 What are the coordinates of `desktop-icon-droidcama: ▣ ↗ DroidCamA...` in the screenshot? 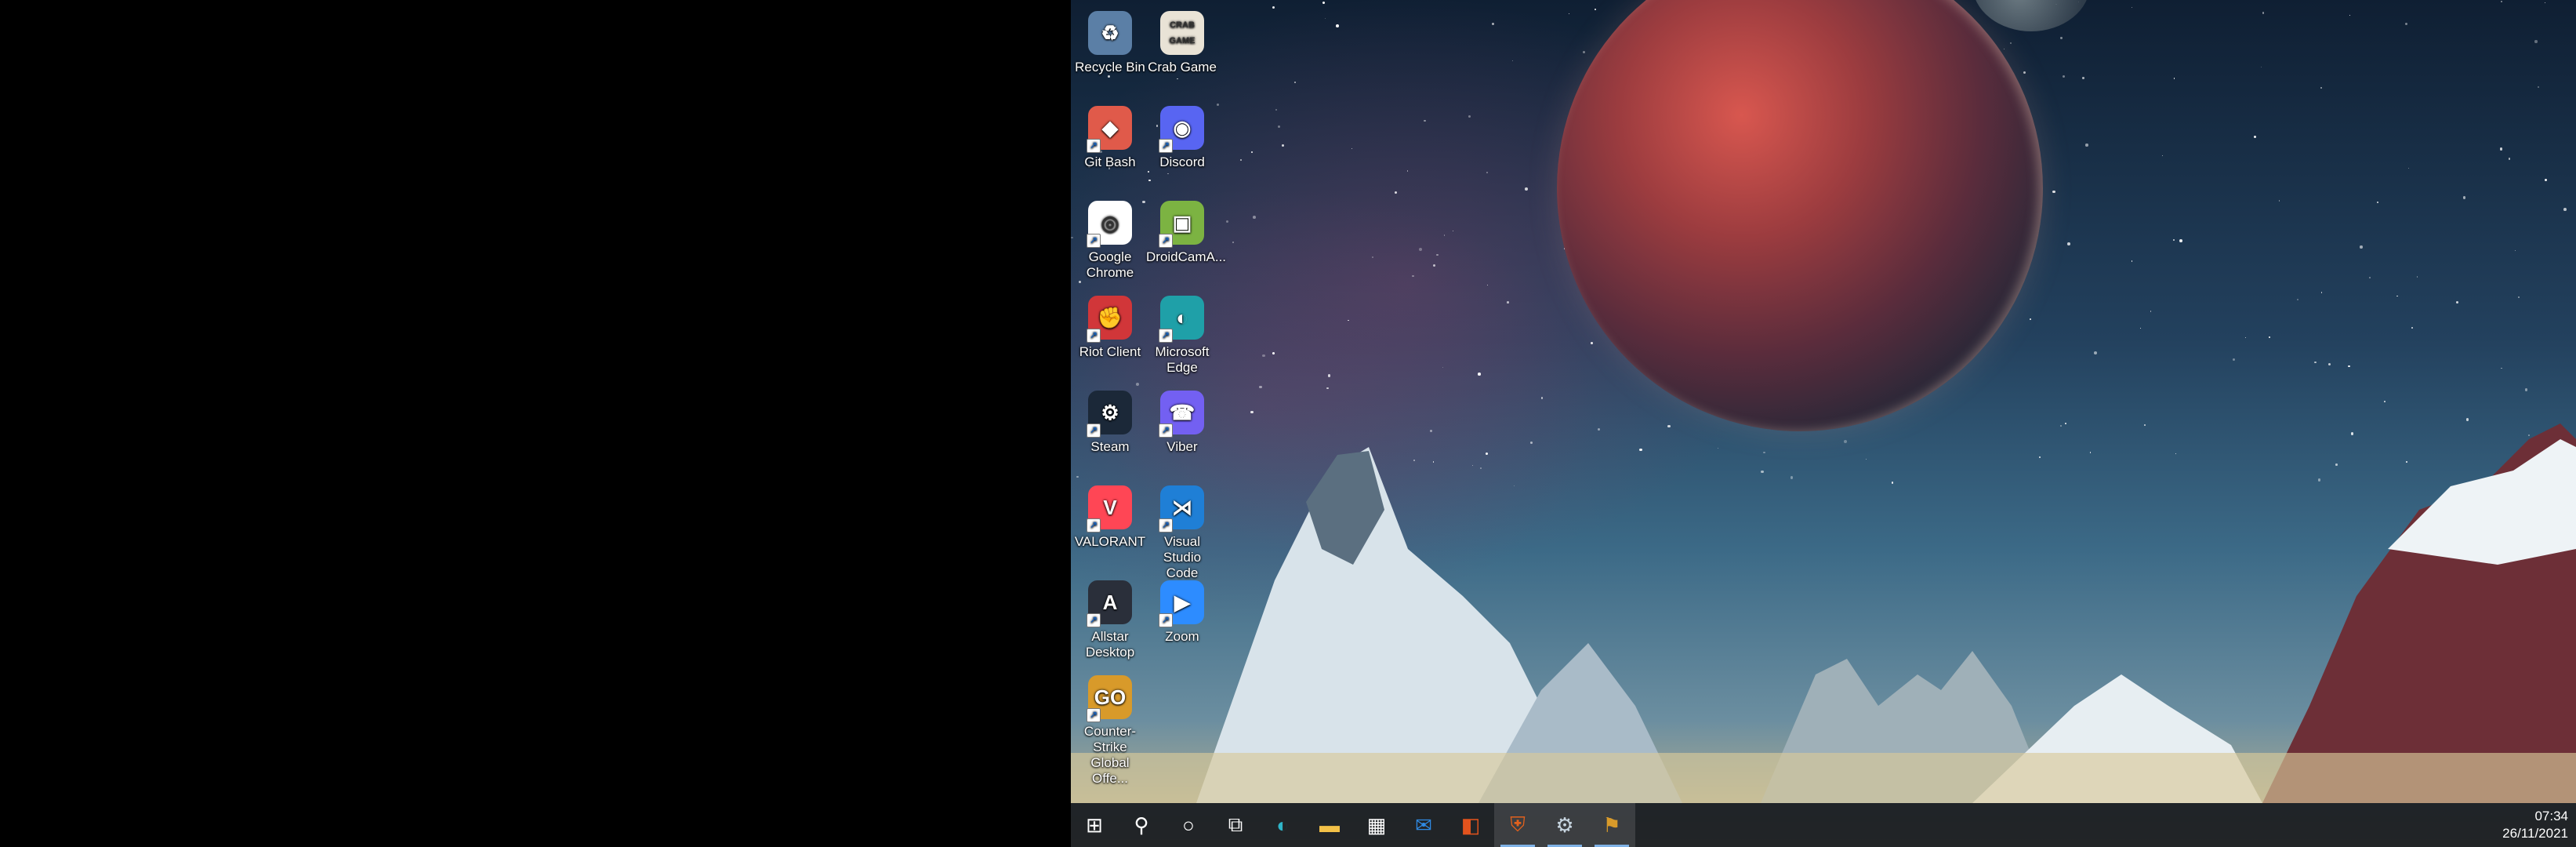 It's located at (1187, 240).